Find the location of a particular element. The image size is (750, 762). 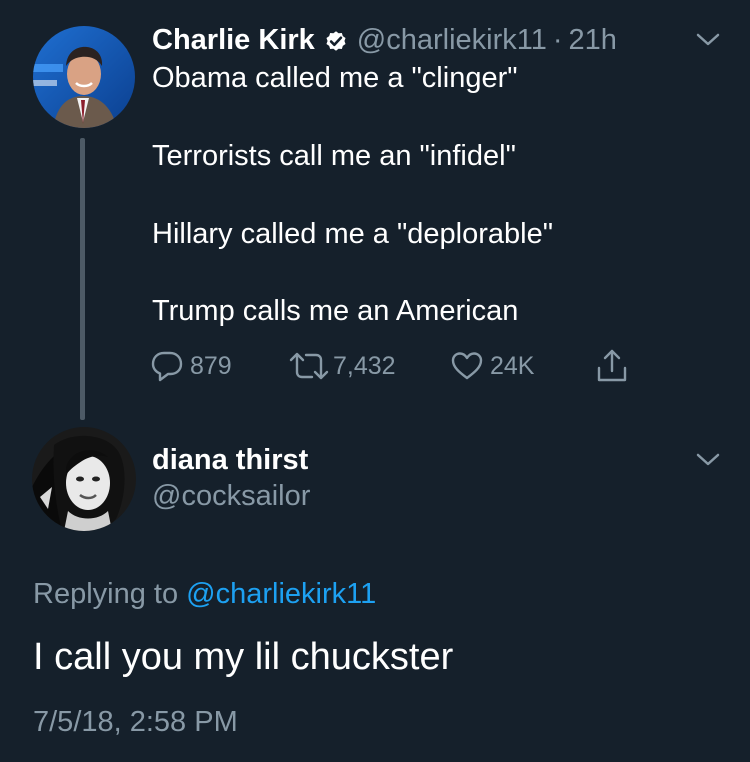

reply-bubble-icon is located at coordinates (167, 366).